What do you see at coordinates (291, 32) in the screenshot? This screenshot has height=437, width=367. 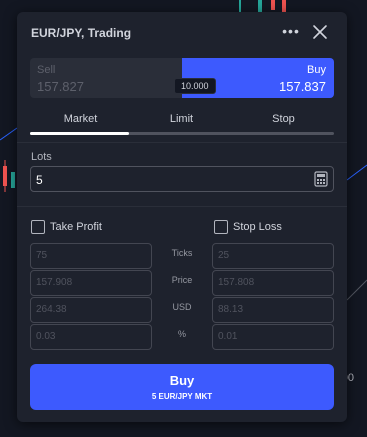 I see `more-options-button: •••` at bounding box center [291, 32].